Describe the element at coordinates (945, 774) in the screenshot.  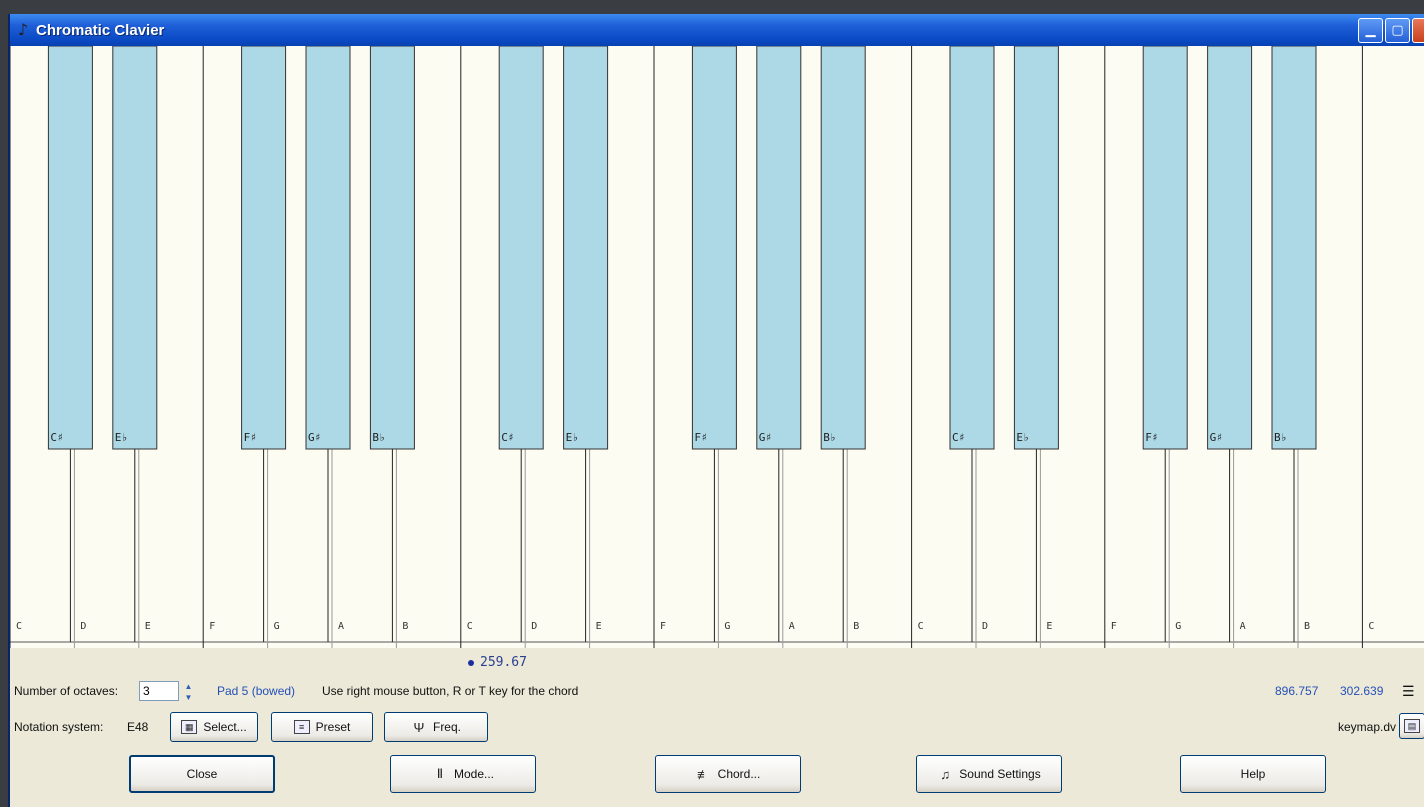
I see `sound-icon: ♫` at that location.